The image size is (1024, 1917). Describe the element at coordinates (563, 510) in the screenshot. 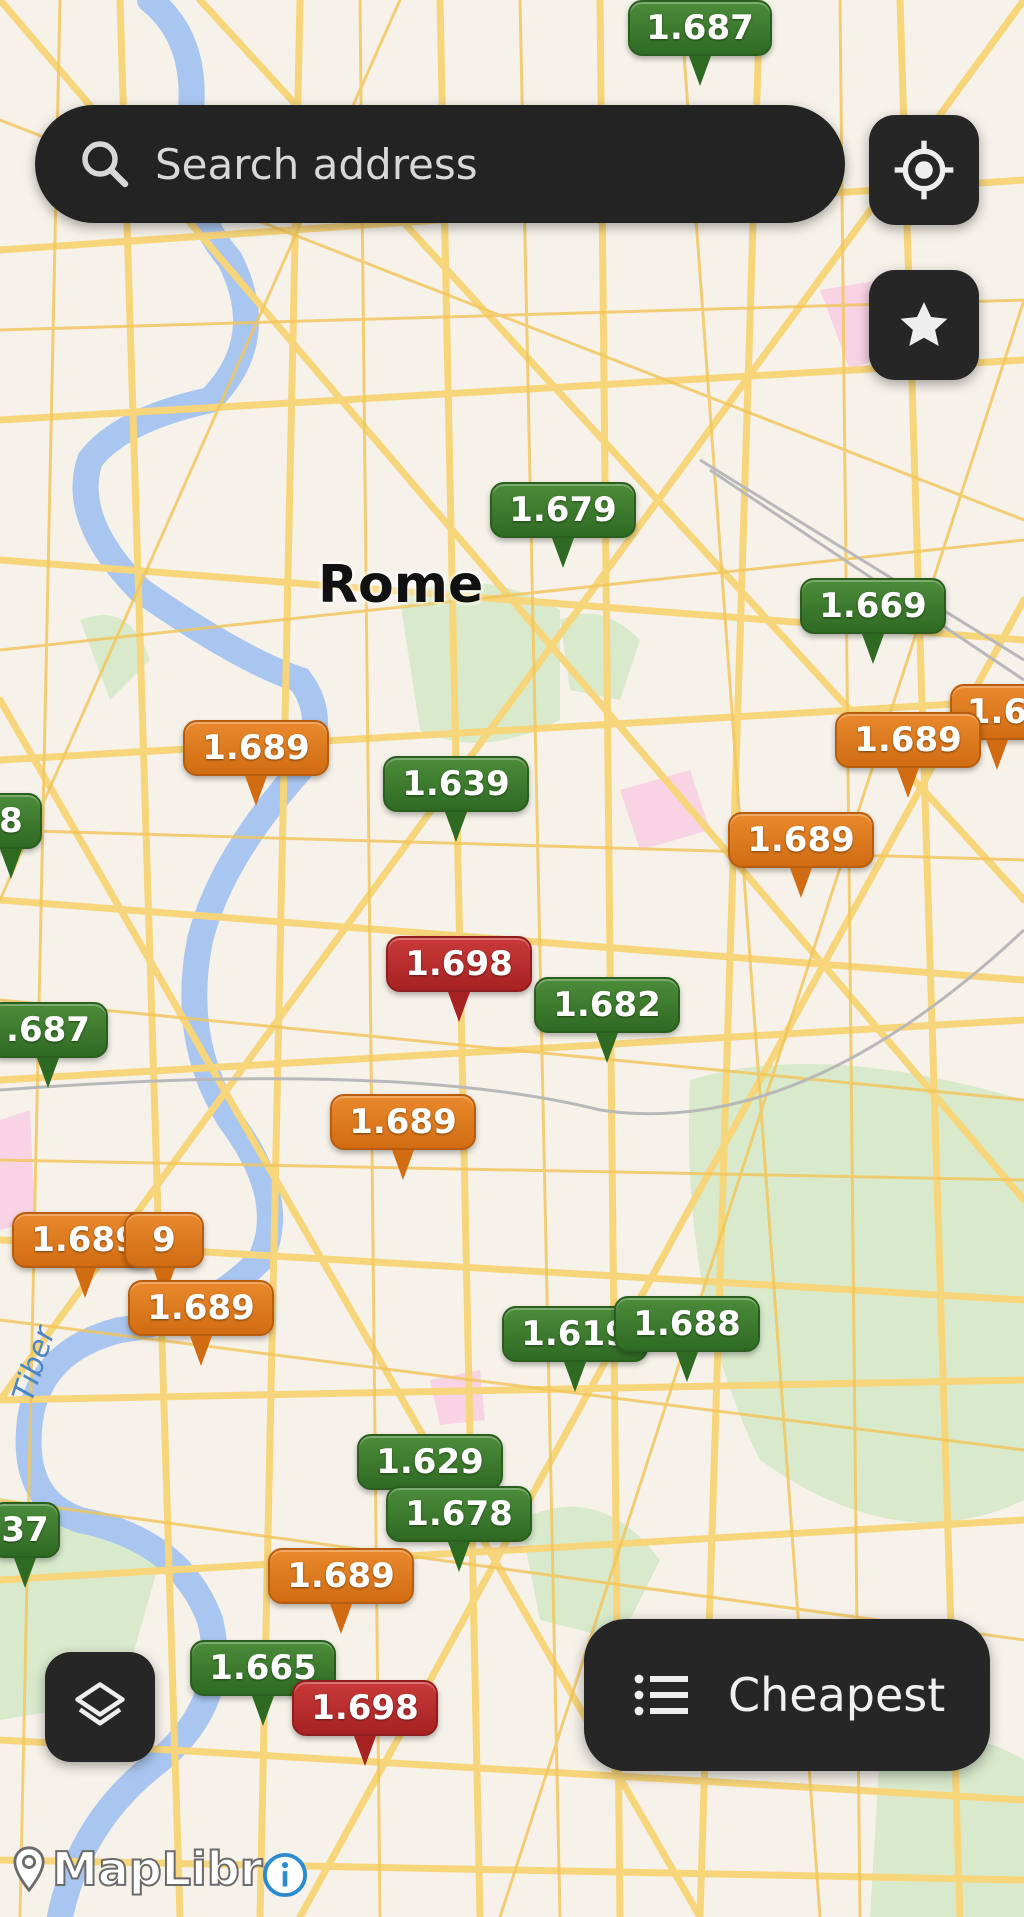

I see `price-label: 1.679` at that location.